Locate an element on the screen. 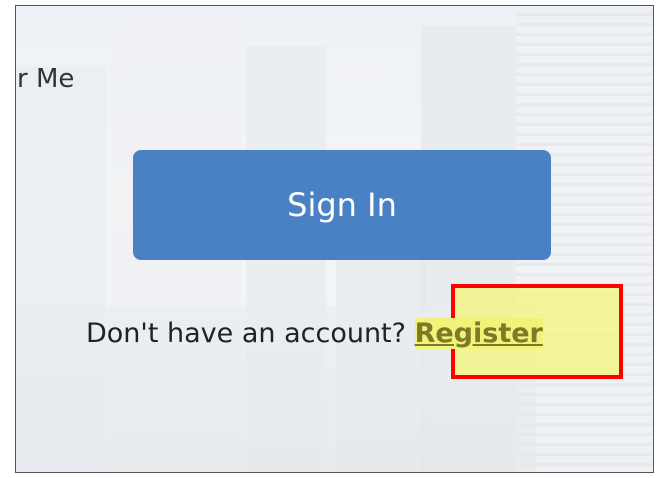 The image size is (656, 478). register-prompt: Don't have an account? Register is located at coordinates (314, 333).